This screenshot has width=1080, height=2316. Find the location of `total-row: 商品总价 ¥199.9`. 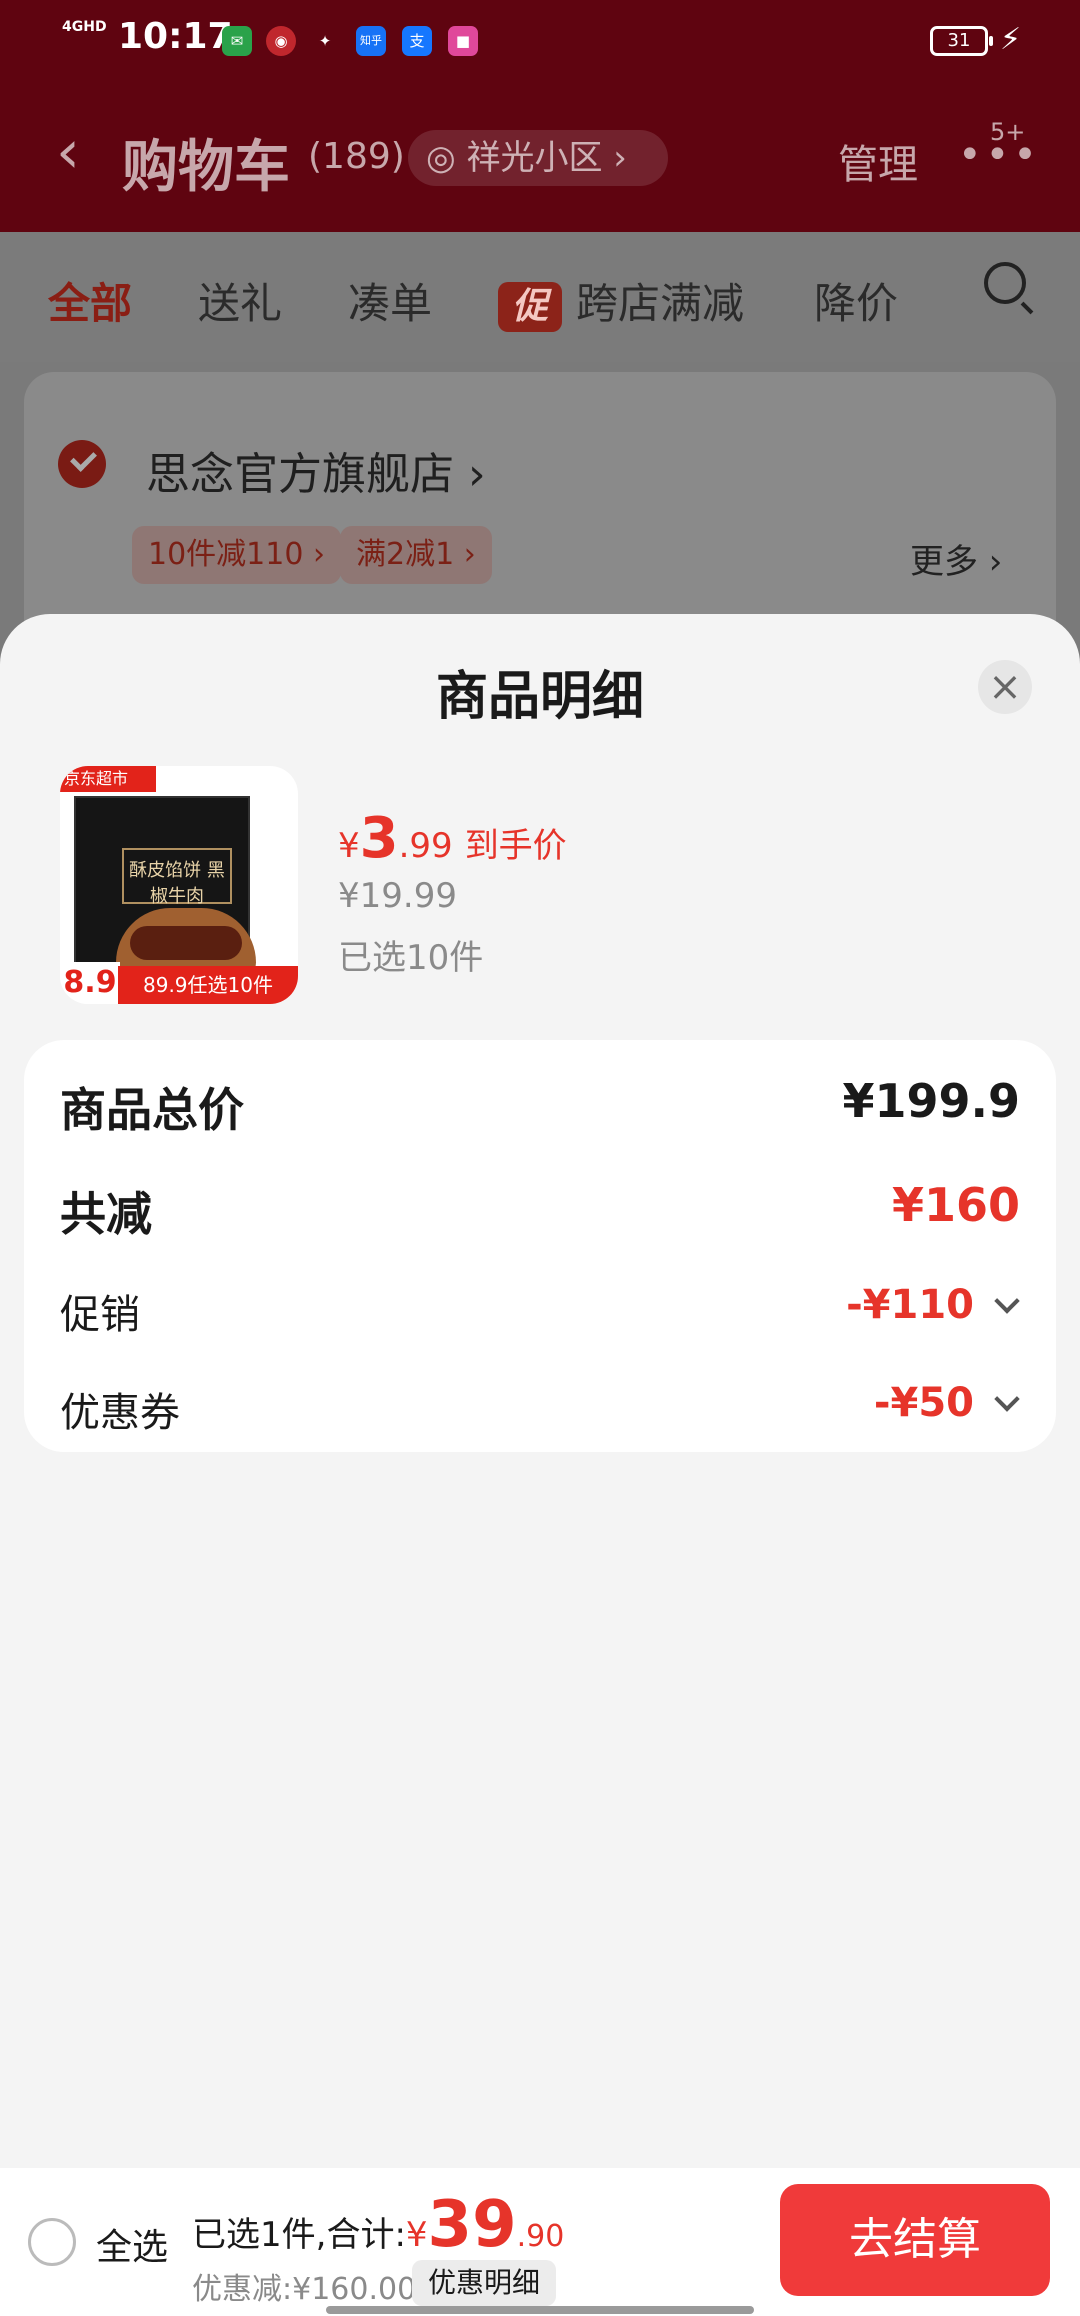

total-row: 商品总价 ¥199.9 is located at coordinates (540, 1105).